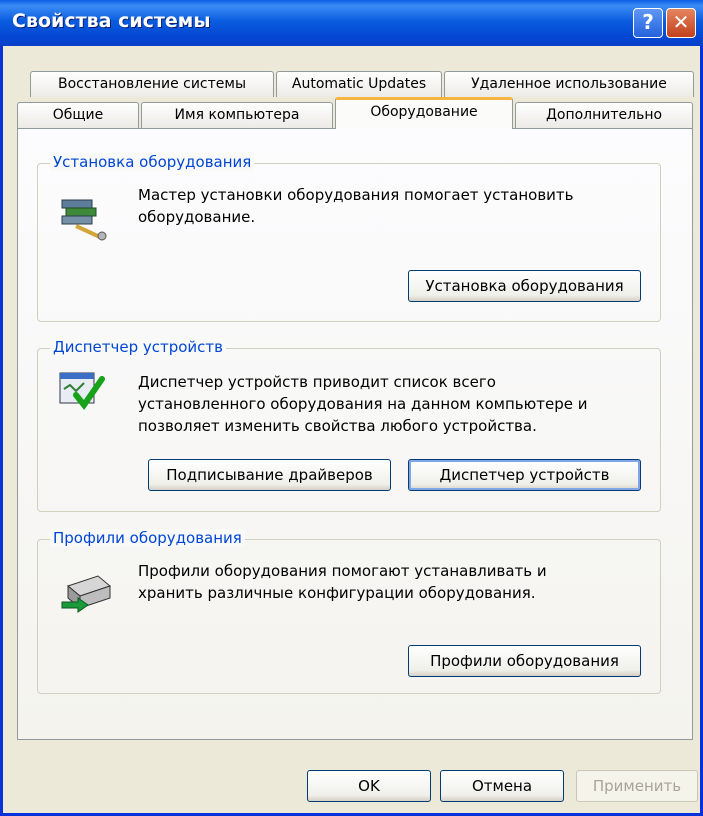 The width and height of the screenshot is (703, 816). Describe the element at coordinates (569, 84) in the screenshot. I see `tab-remote: Удаленное использование` at that location.